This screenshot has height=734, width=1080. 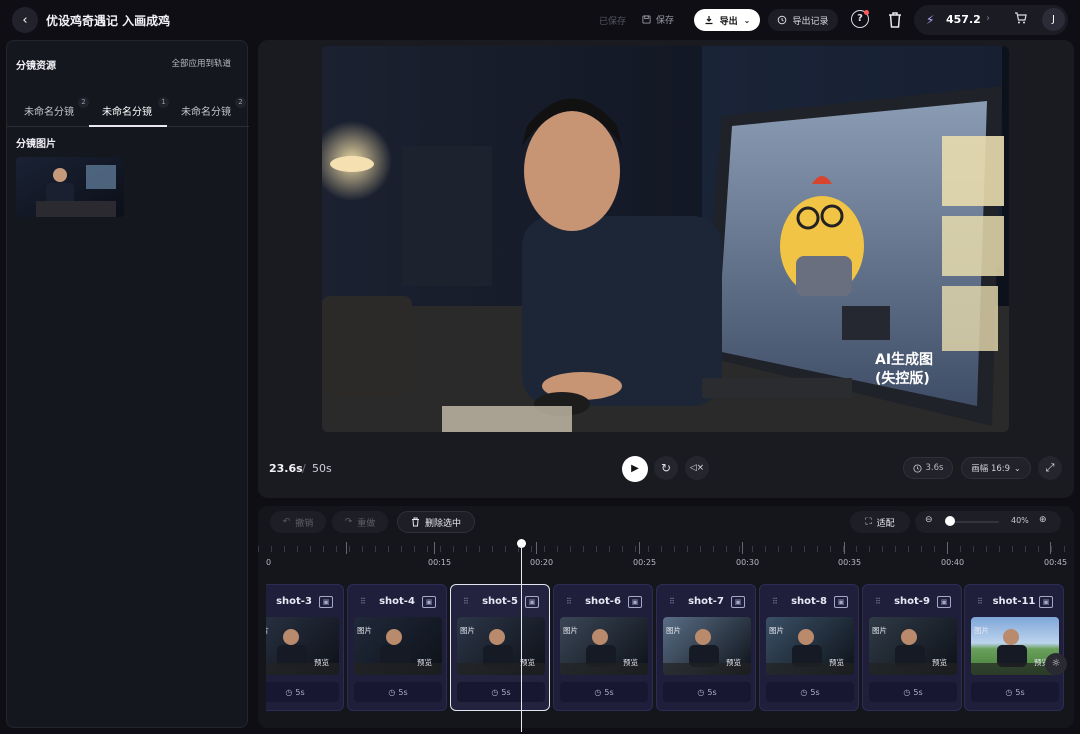 I want to click on timeline-clip: ⠿ shot-4 ▣ 图片 预览 ◷ 5s, so click(x=397, y=647).